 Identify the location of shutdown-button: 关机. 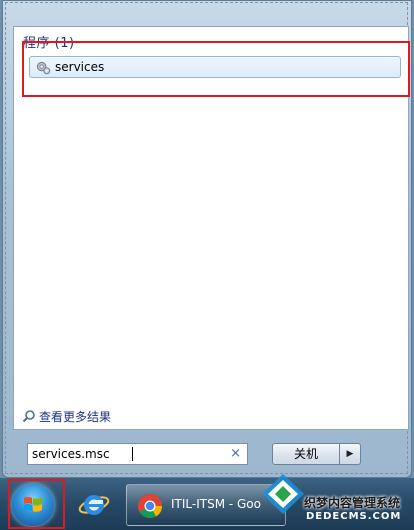
(306, 454).